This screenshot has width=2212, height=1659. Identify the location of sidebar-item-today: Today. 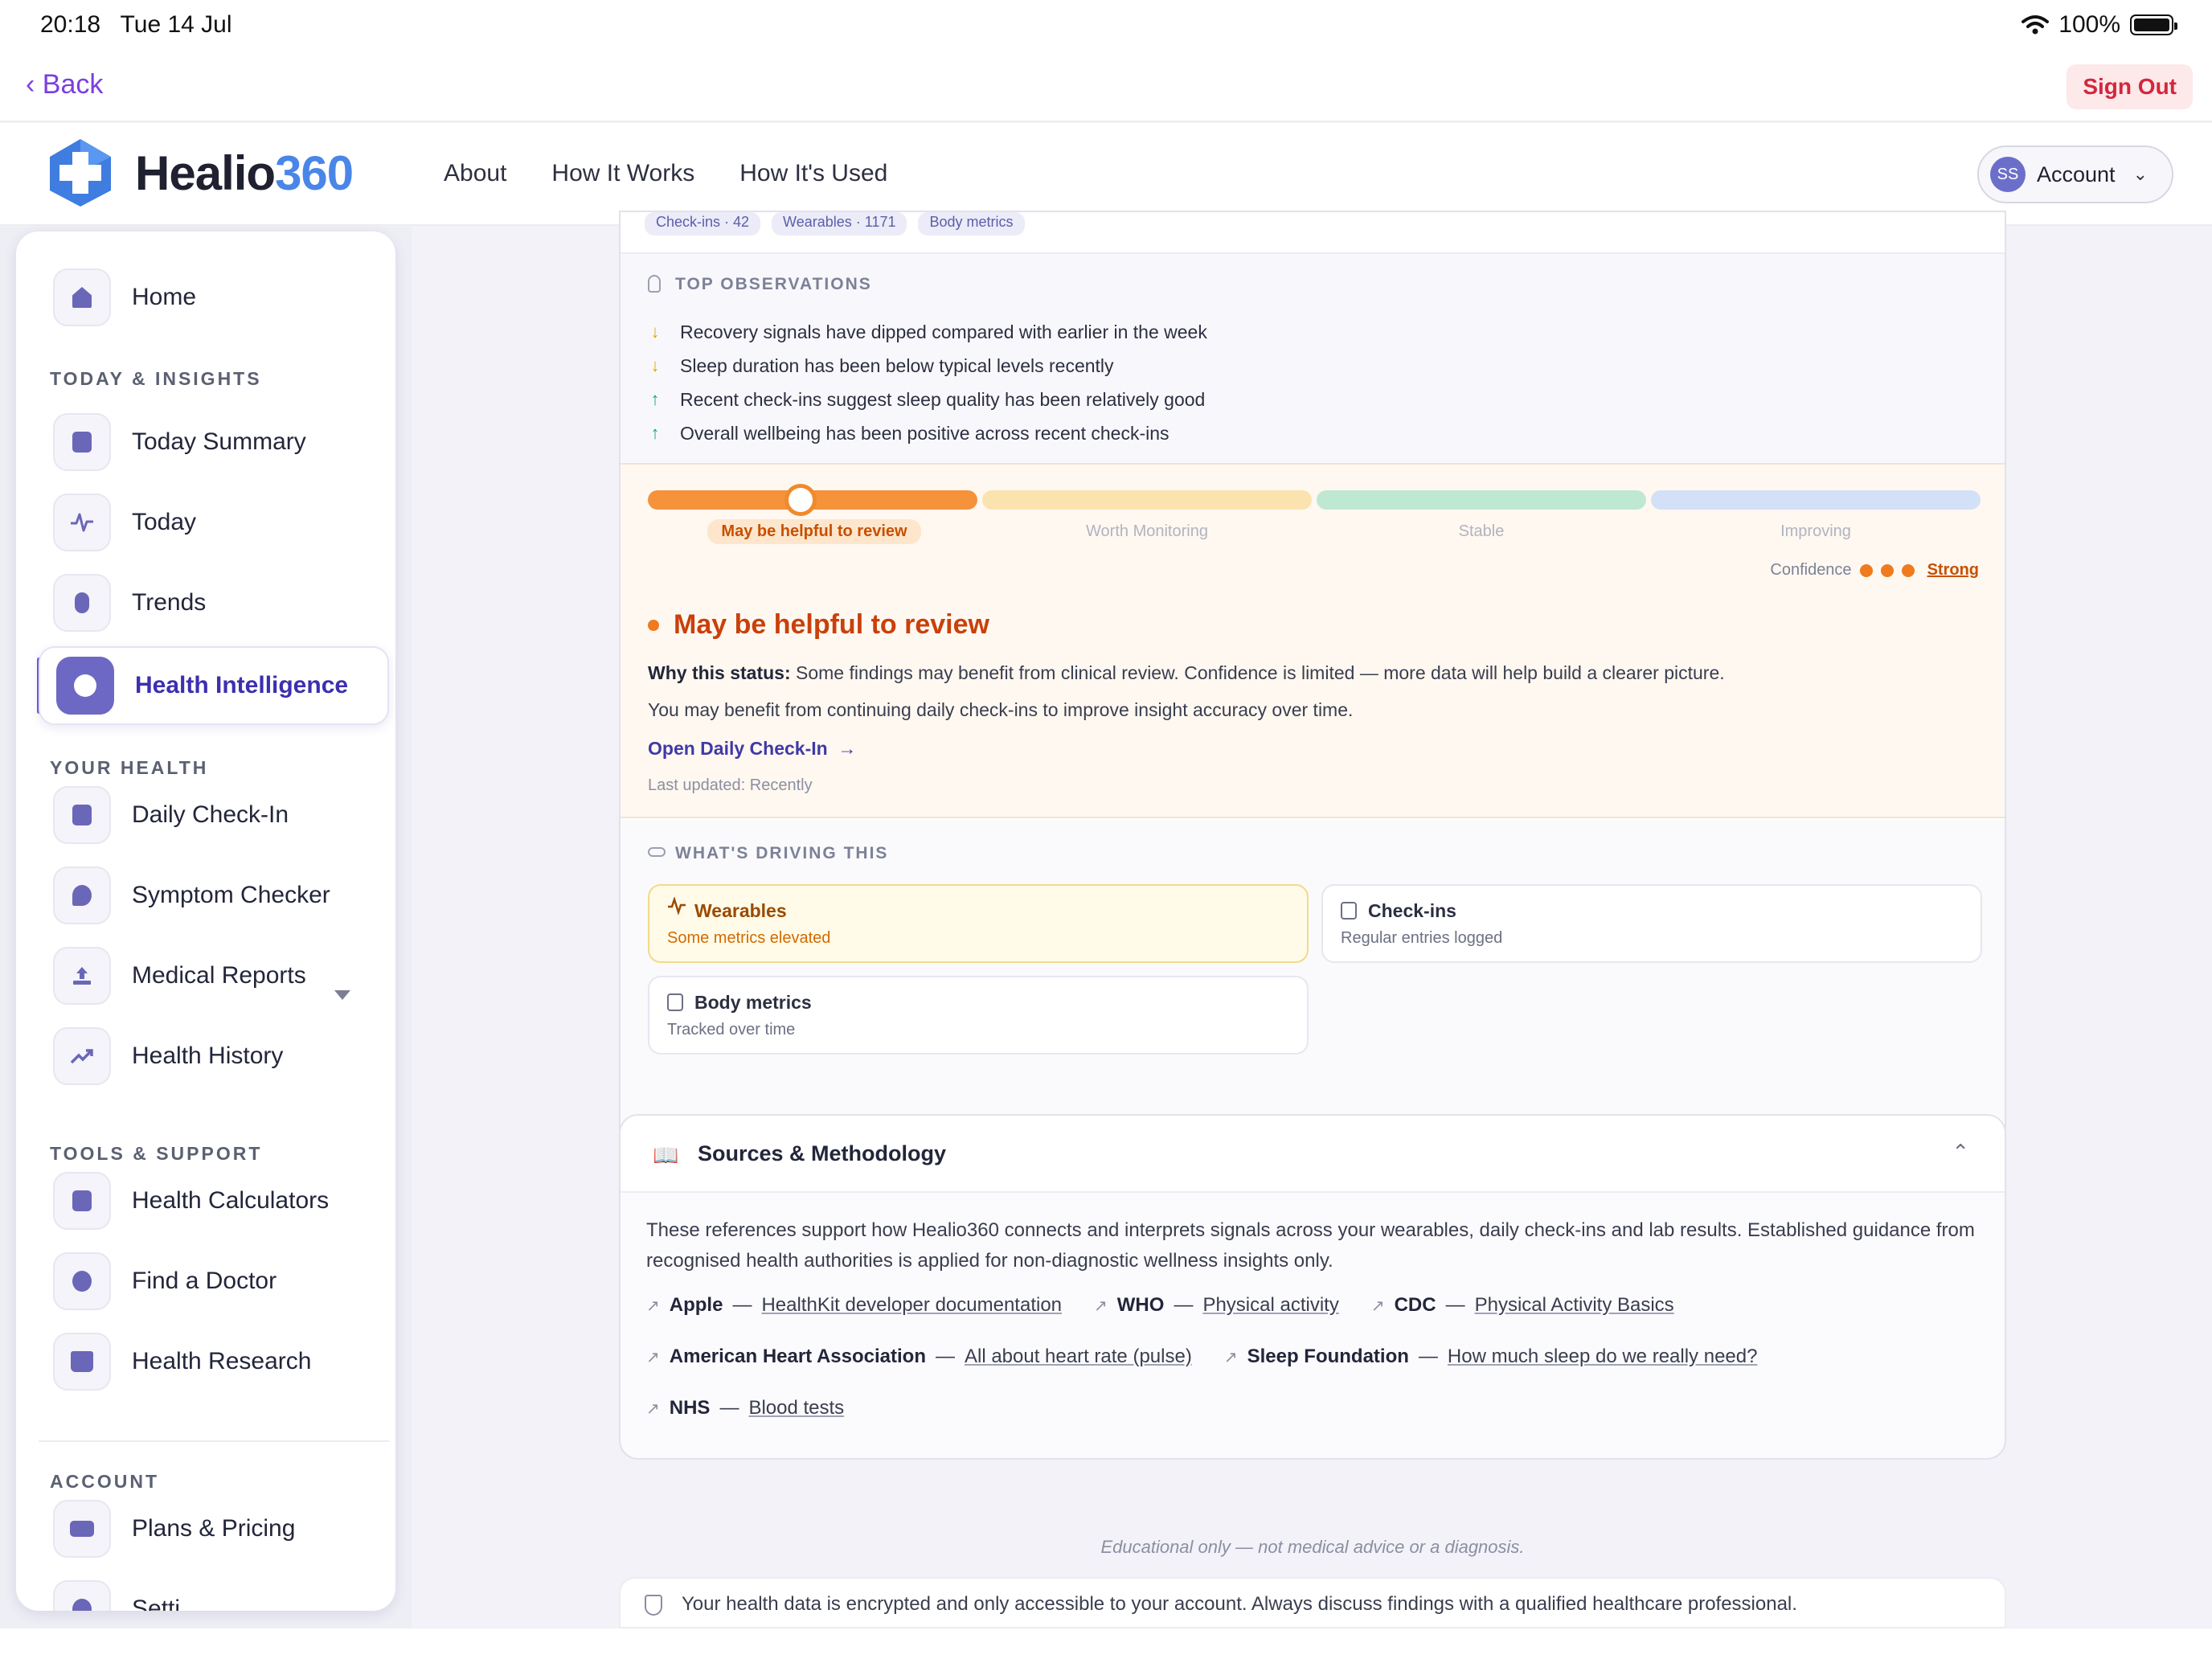
(124, 522).